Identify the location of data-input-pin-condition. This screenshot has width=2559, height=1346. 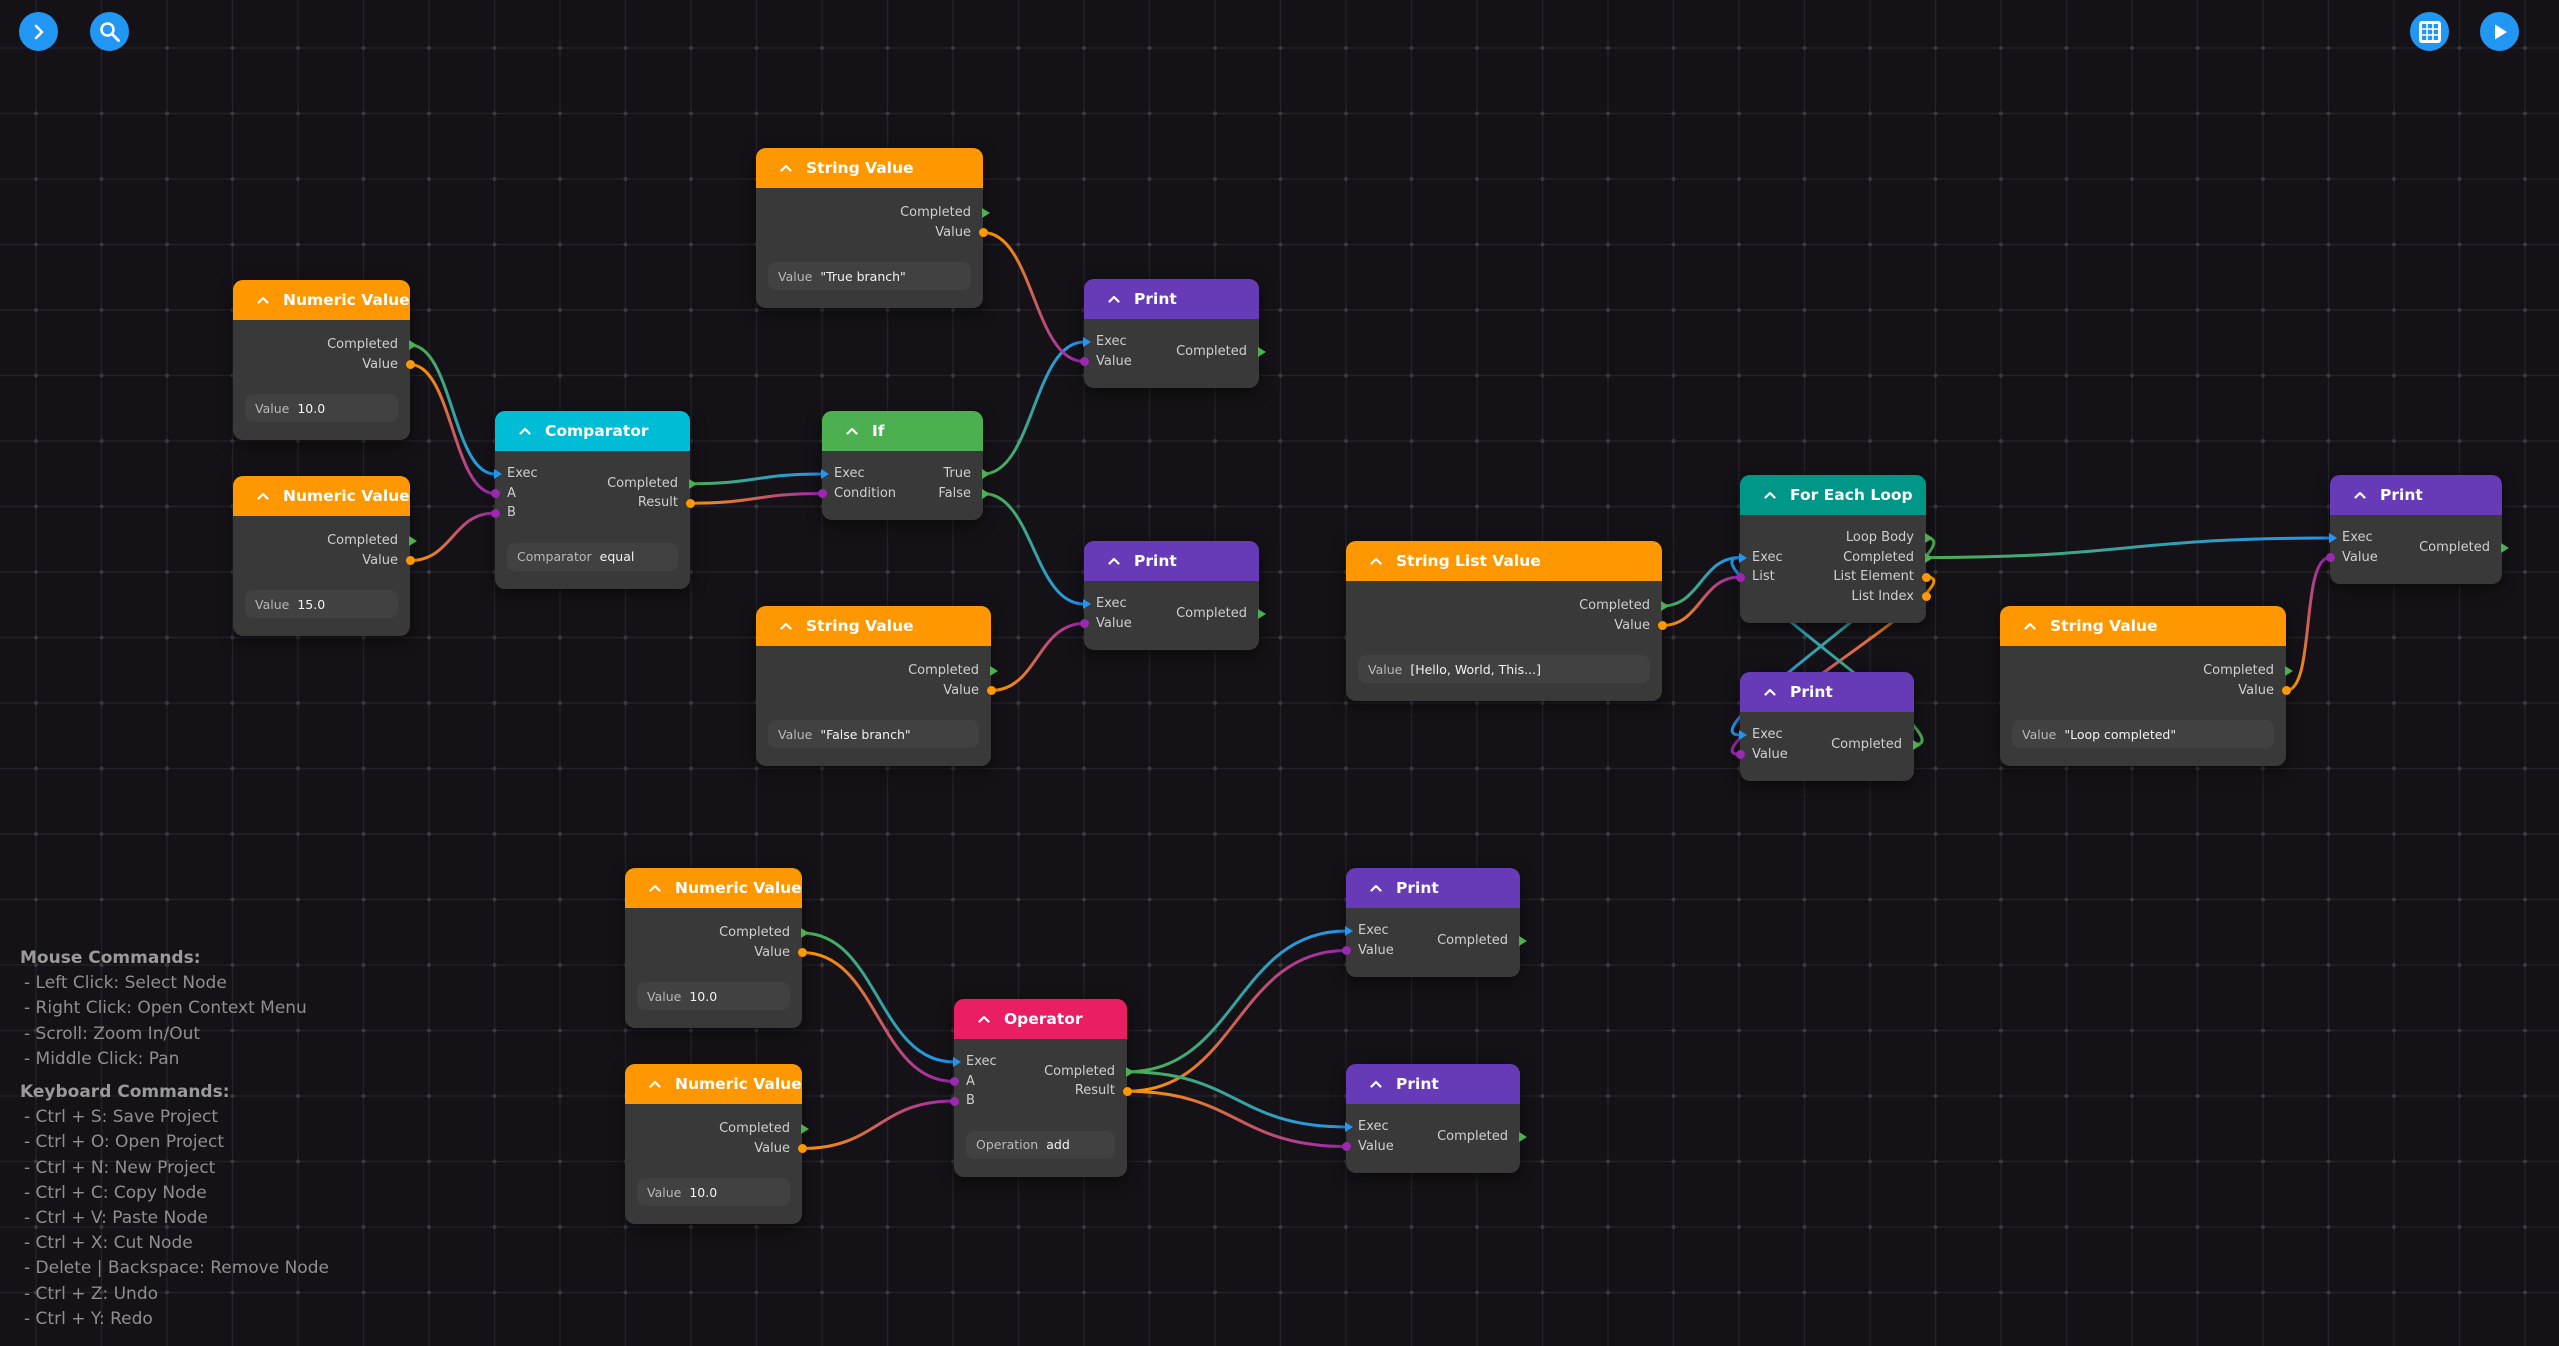
(822, 493).